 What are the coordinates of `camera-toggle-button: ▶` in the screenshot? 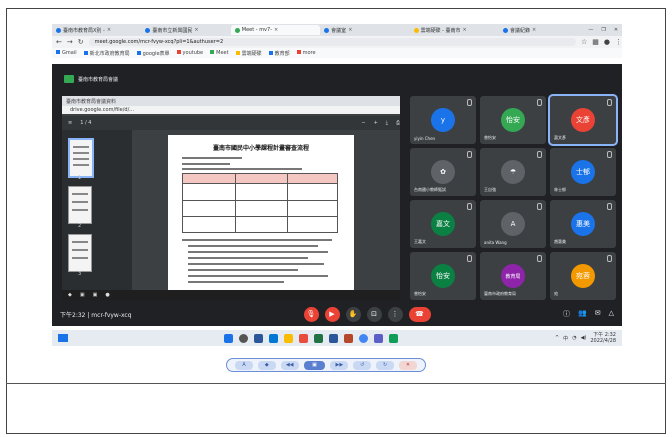 It's located at (332, 314).